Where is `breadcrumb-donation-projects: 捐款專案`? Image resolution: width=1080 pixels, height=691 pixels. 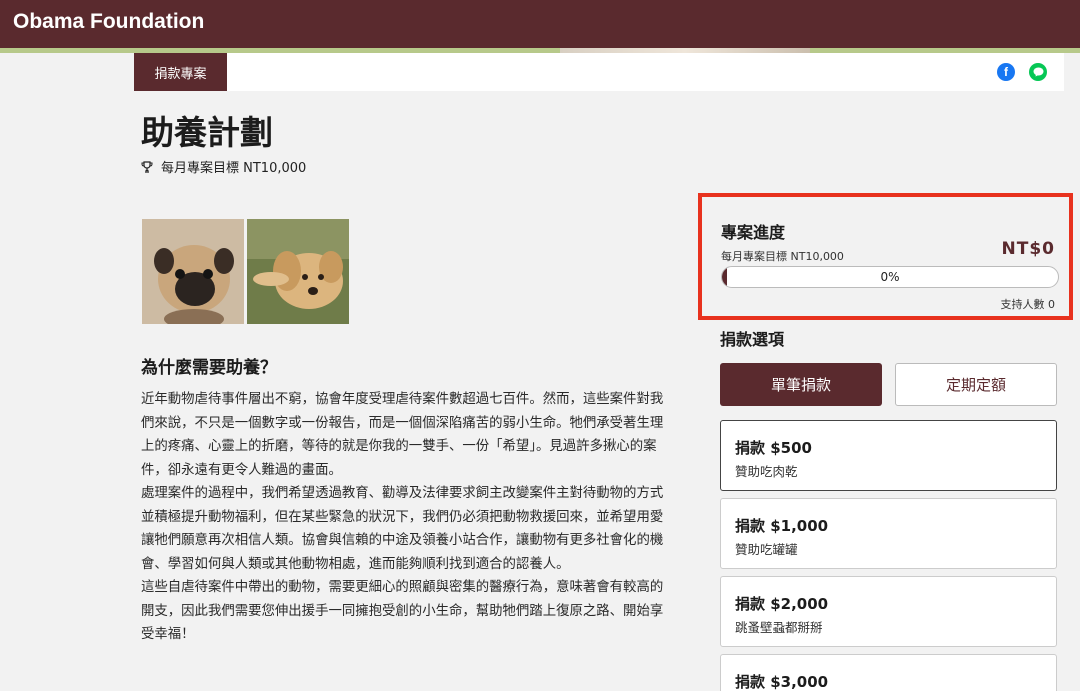 breadcrumb-donation-projects: 捐款專案 is located at coordinates (180, 72).